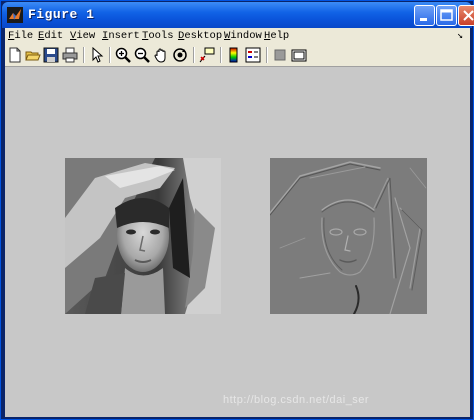 The width and height of the screenshot is (474, 420). I want to click on close-icon, so click(468, 15).